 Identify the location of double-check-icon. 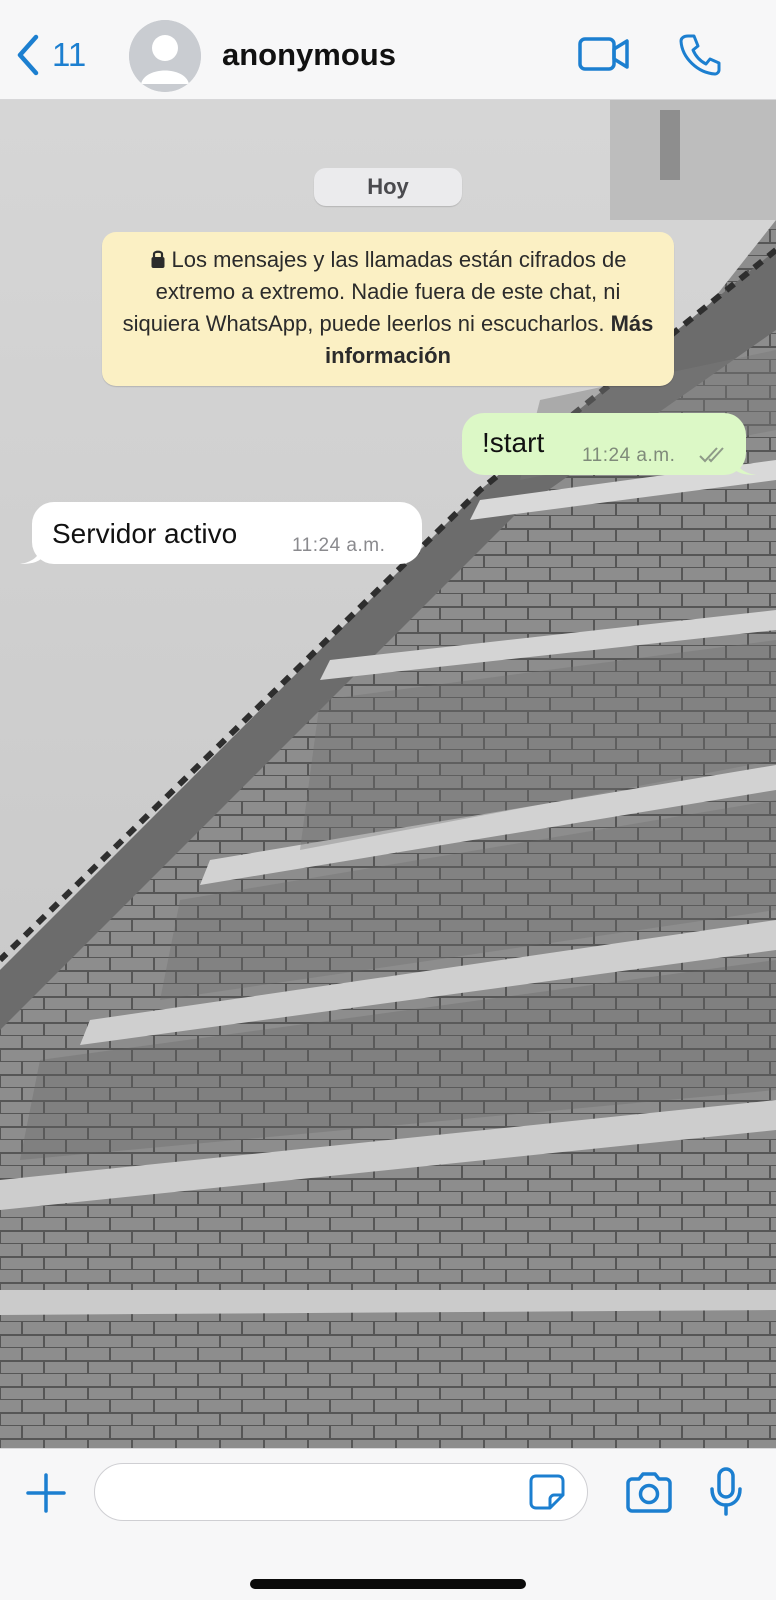
(711, 455).